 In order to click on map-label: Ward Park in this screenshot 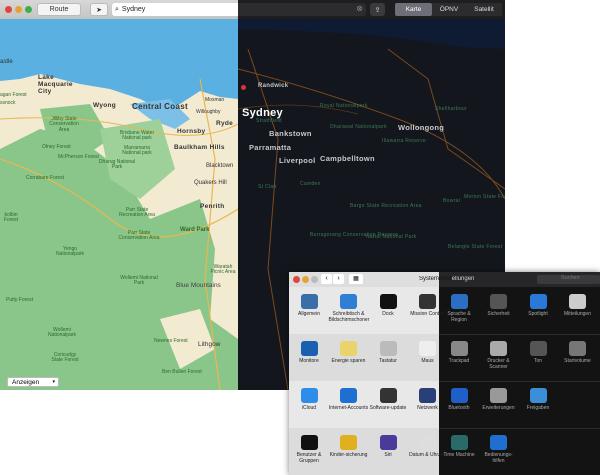, I will do `click(195, 230)`.